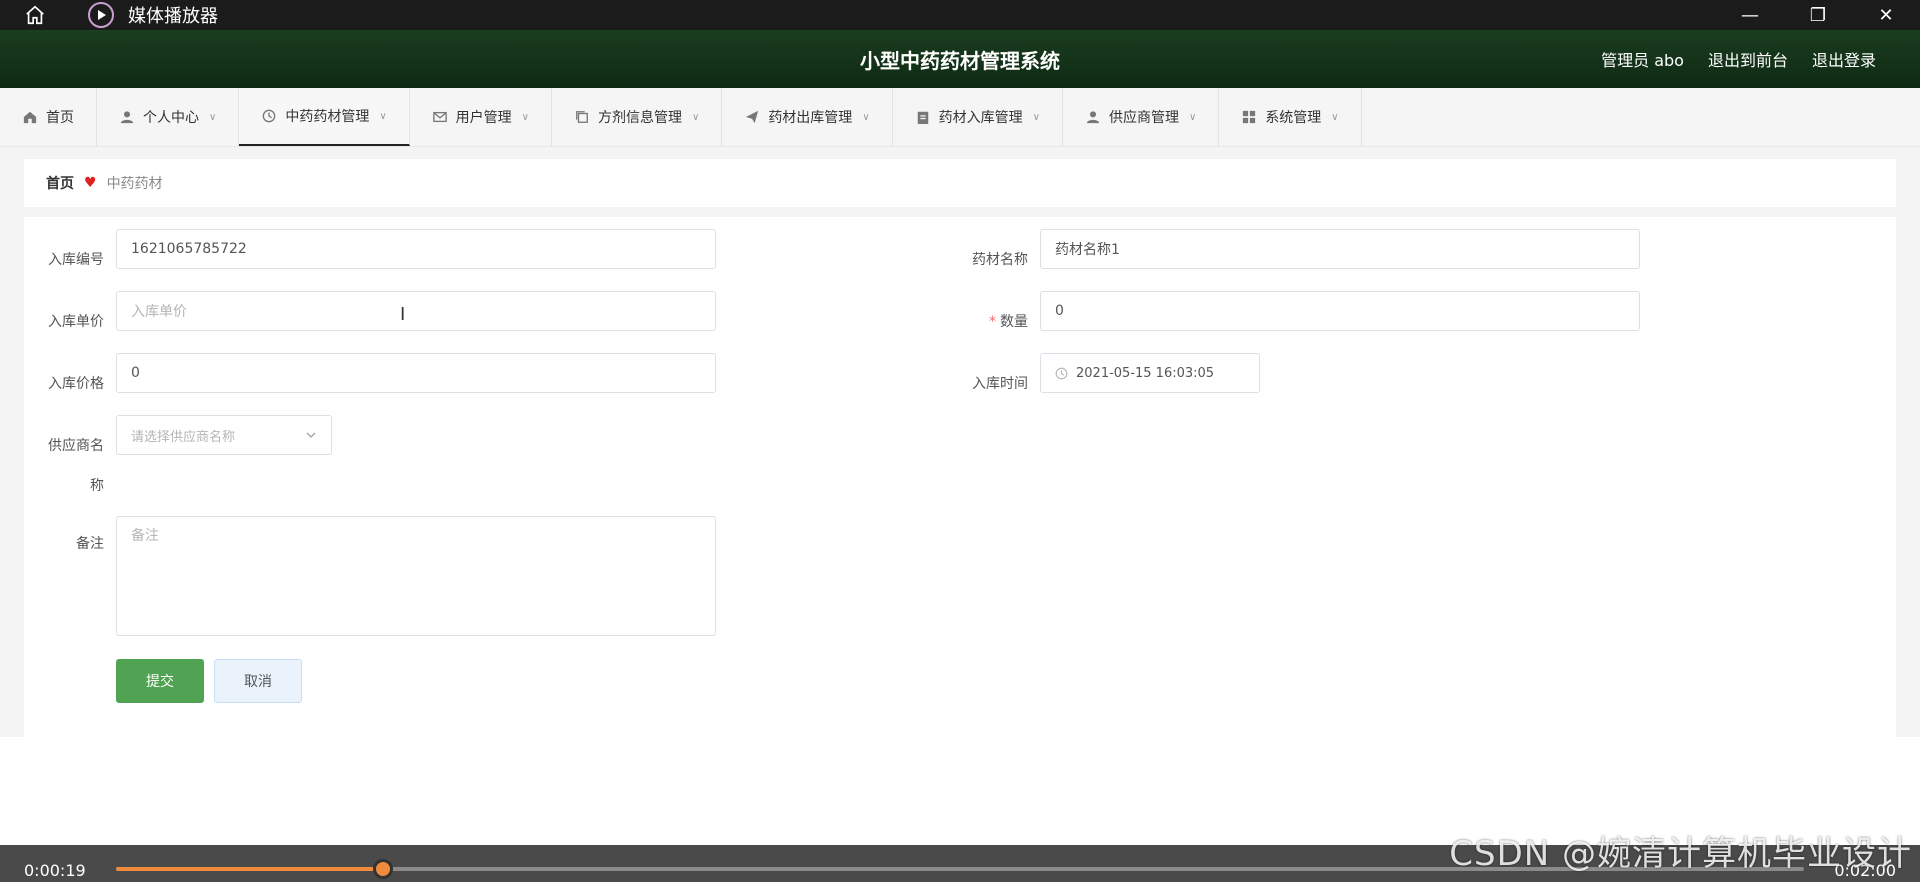  What do you see at coordinates (416, 311) in the screenshot?
I see `unit-price-input: 入库单价` at bounding box center [416, 311].